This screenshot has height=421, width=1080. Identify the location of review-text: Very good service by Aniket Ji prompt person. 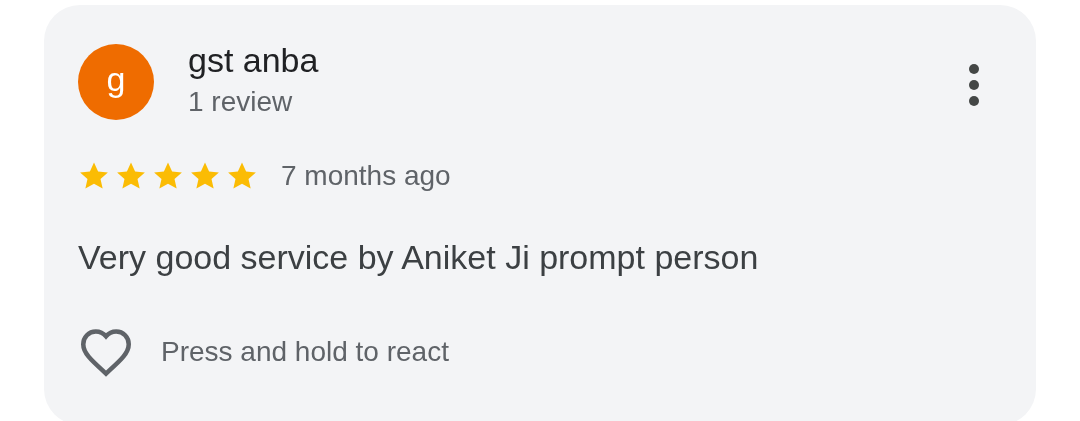
(419, 257).